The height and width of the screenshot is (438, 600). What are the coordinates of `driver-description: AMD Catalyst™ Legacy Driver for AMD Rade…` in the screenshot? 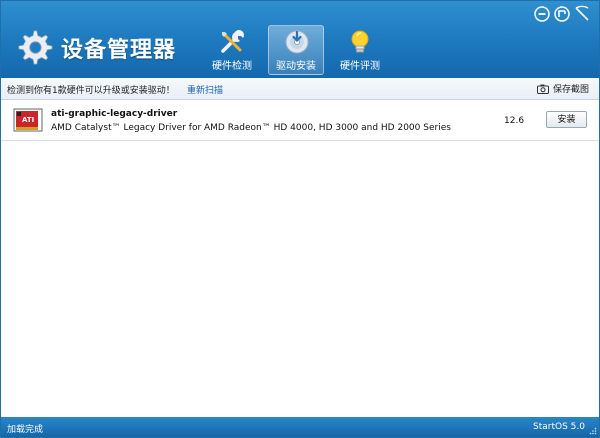 It's located at (251, 128).